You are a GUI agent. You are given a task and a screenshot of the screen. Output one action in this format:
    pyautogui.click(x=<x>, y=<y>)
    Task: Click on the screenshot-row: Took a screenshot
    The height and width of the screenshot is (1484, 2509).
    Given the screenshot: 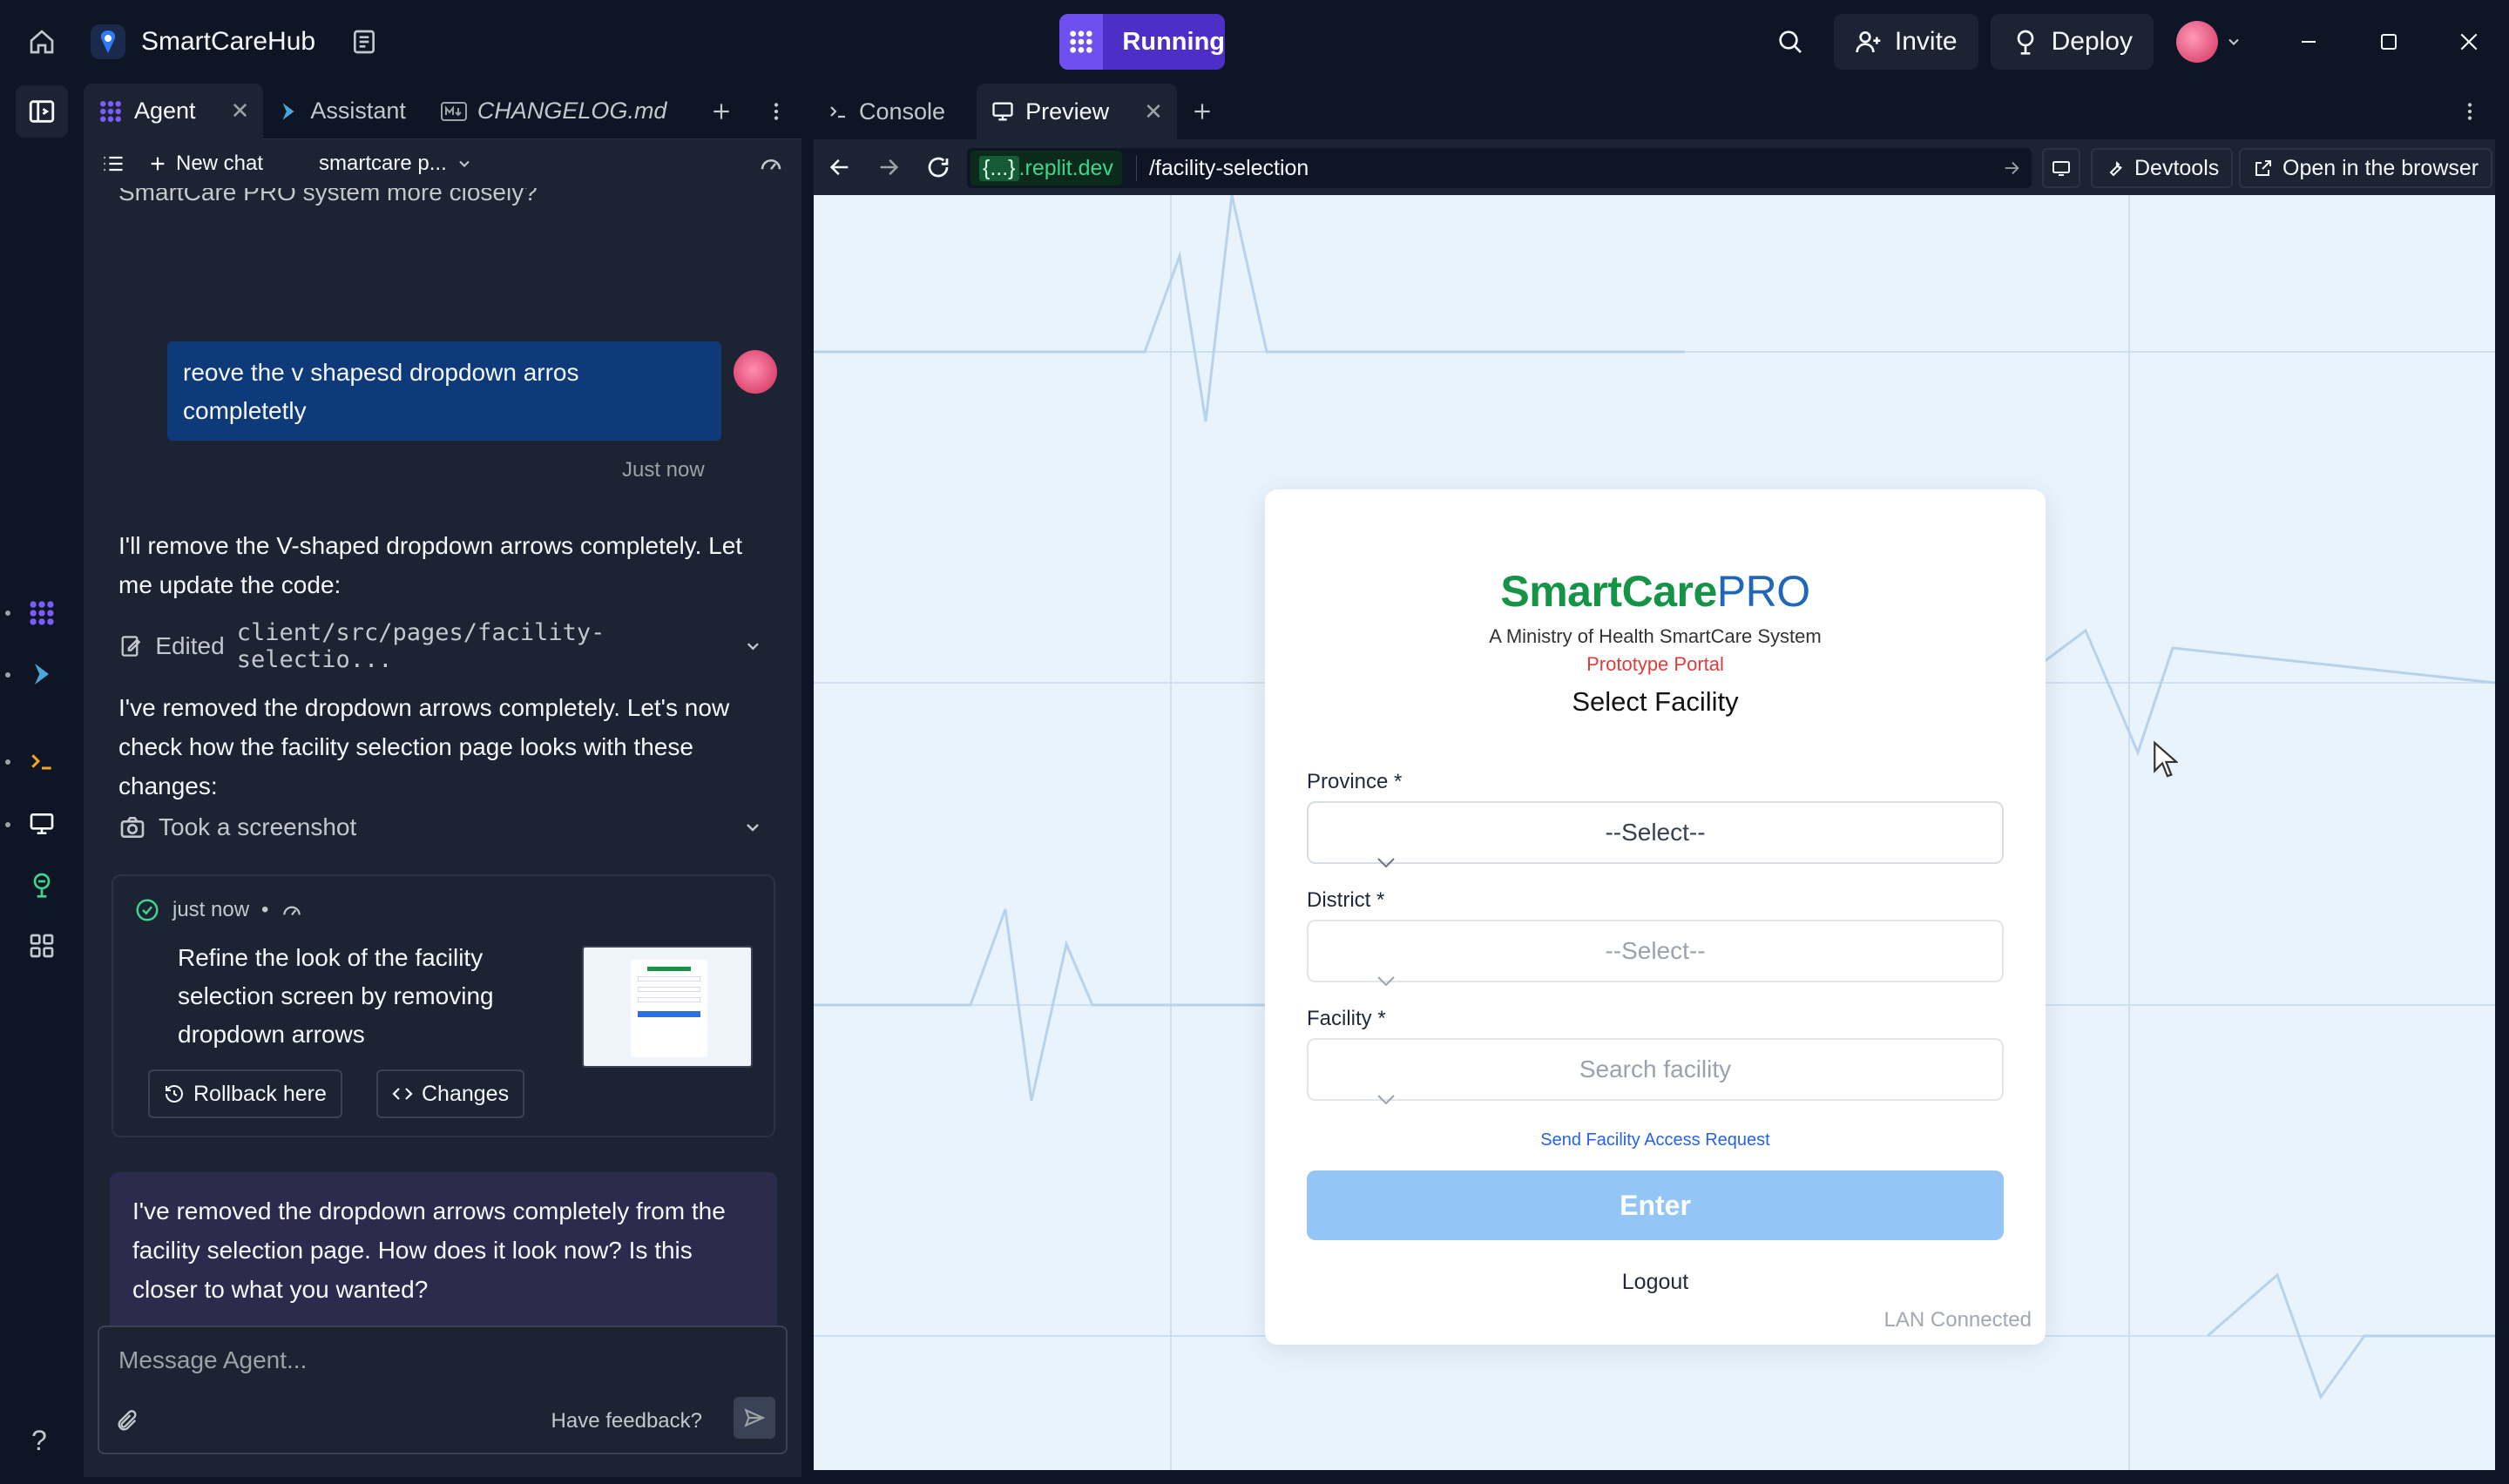 What is the action you would take?
    pyautogui.click(x=440, y=827)
    